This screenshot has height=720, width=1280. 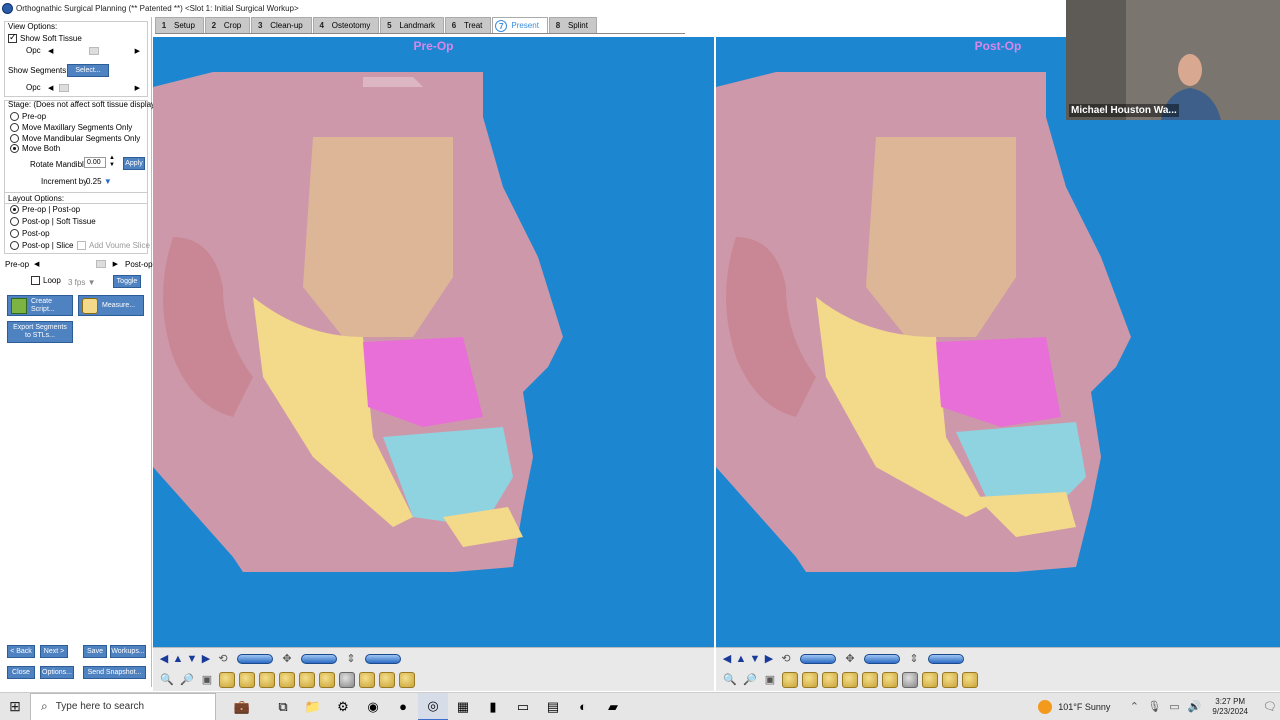 What do you see at coordinates (1134, 707) in the screenshot?
I see `chevron-up-icon: ⌃` at bounding box center [1134, 707].